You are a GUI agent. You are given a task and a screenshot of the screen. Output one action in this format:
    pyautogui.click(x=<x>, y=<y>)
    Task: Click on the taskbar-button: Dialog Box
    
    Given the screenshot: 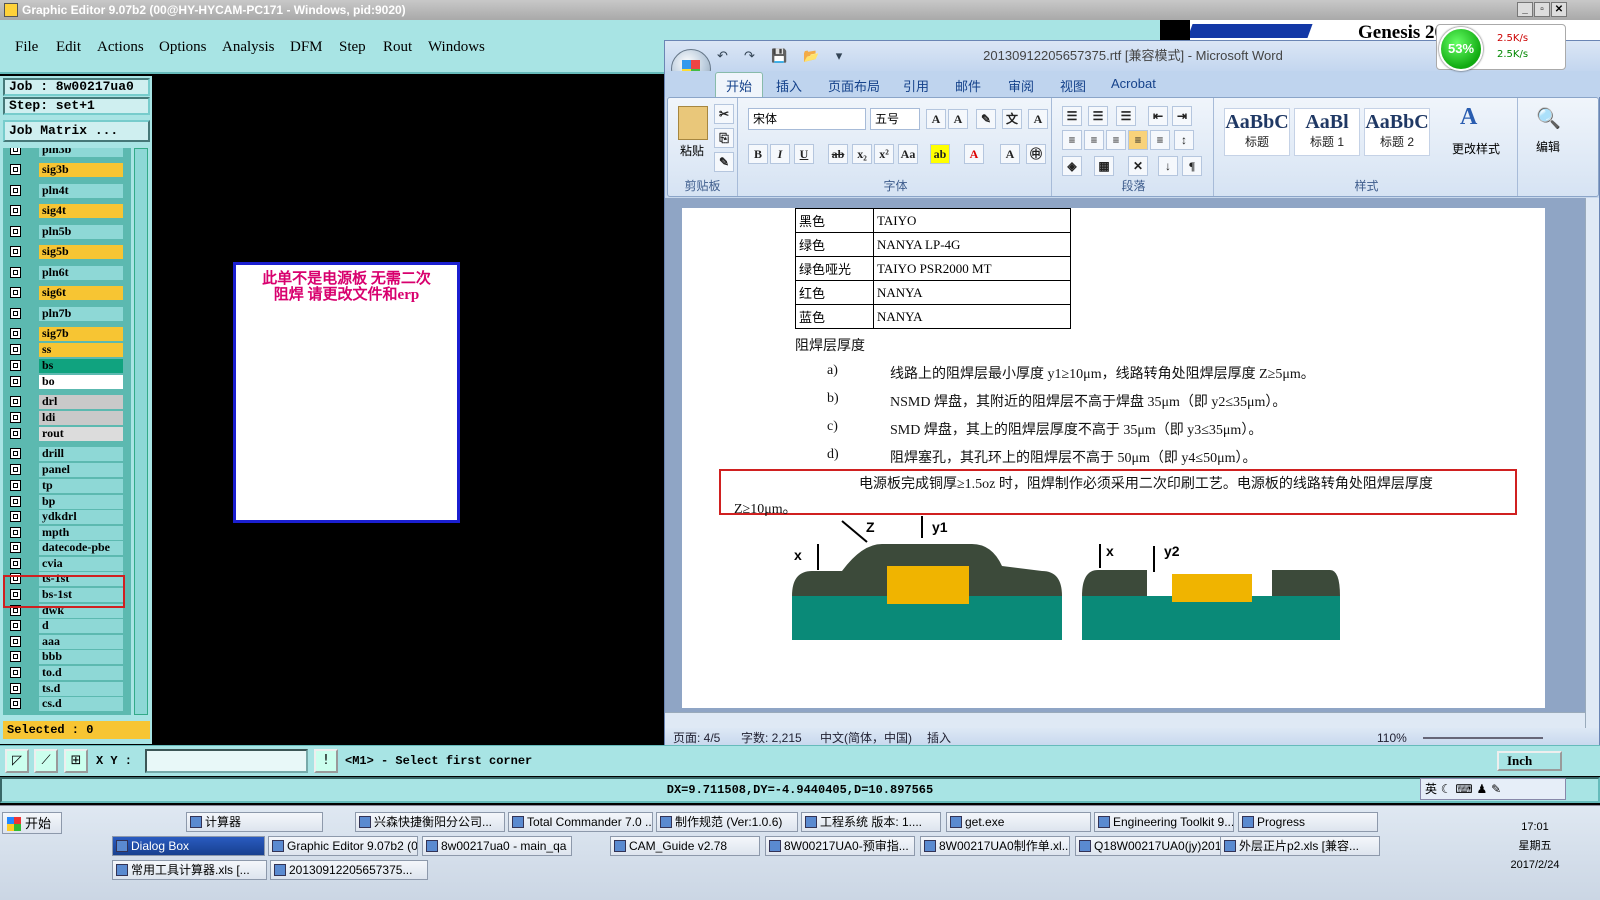 What is the action you would take?
    pyautogui.click(x=188, y=846)
    